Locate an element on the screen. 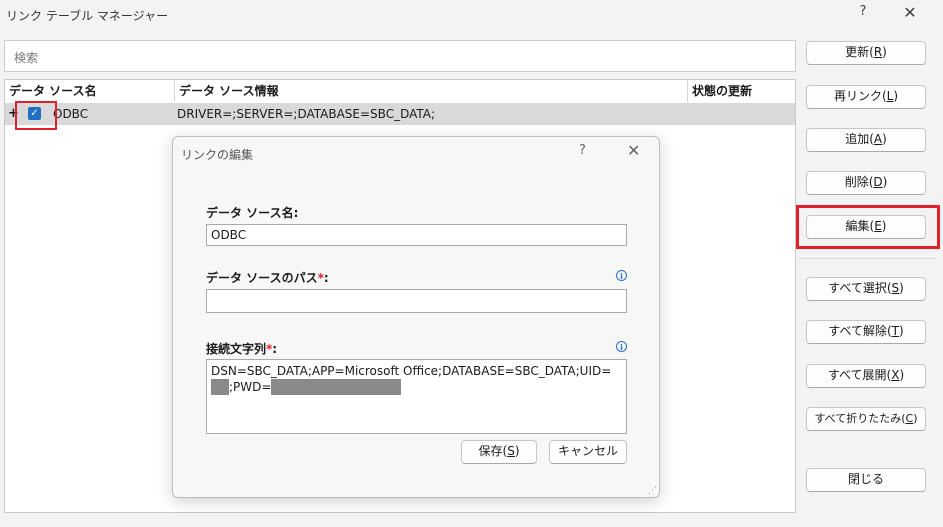 The image size is (943, 527). dialog-title: リンクの編集 is located at coordinates (217, 155).